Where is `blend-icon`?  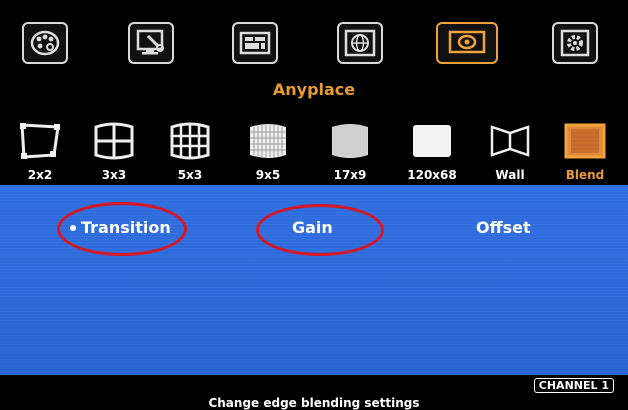
blend-icon is located at coordinates (585, 141).